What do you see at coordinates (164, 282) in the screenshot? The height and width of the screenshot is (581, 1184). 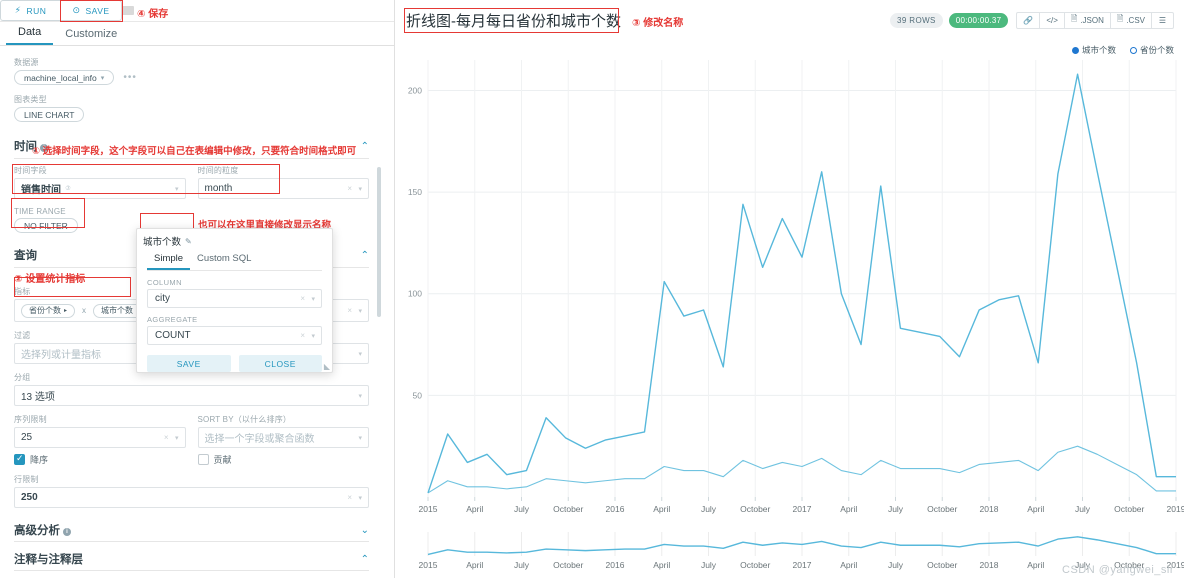 I see `column-label: COLUMN` at bounding box center [164, 282].